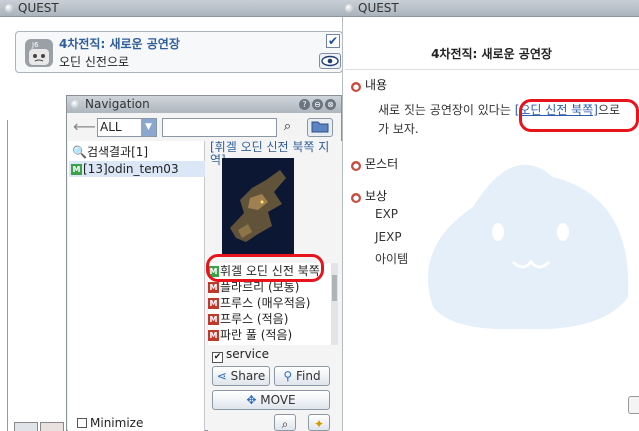 Image resolution: width=639 pixels, height=431 pixels. I want to click on map-marker-icon: M, so click(76, 169).